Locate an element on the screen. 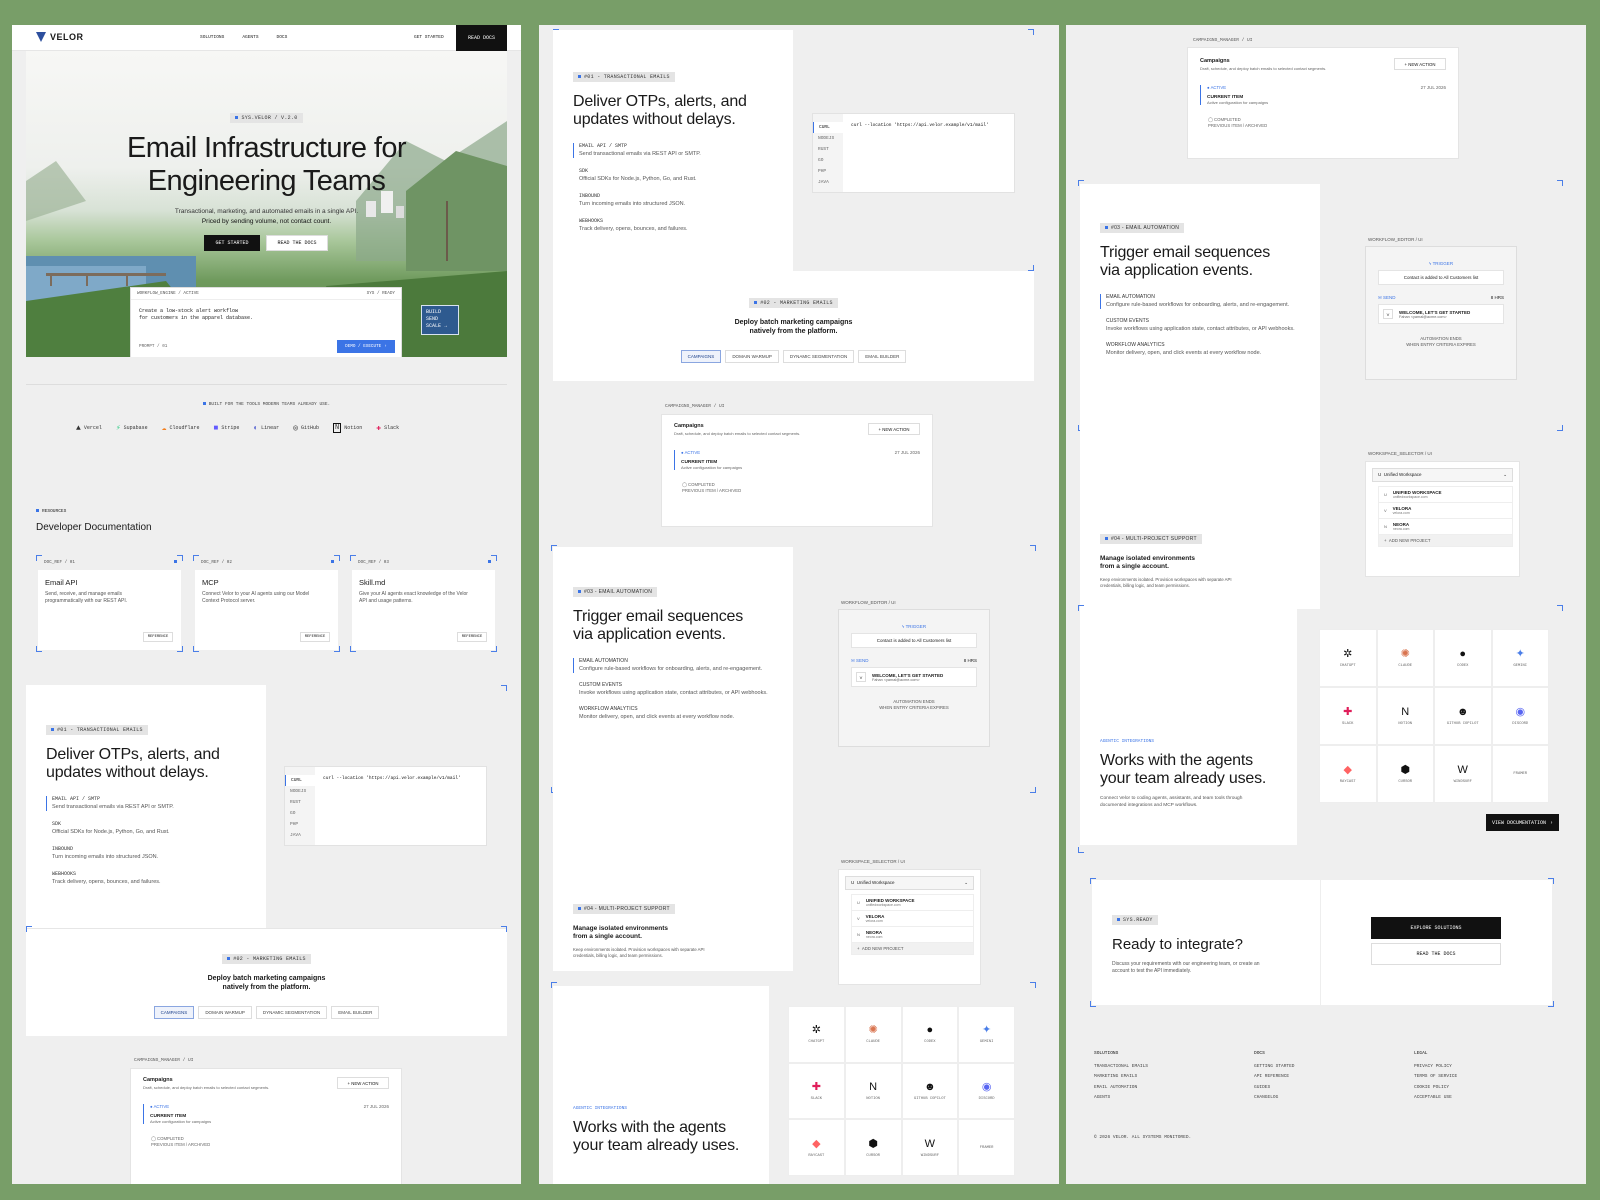 The width and height of the screenshot is (1600, 1200). nav-read-docs-button: READ DOCS is located at coordinates (481, 38).